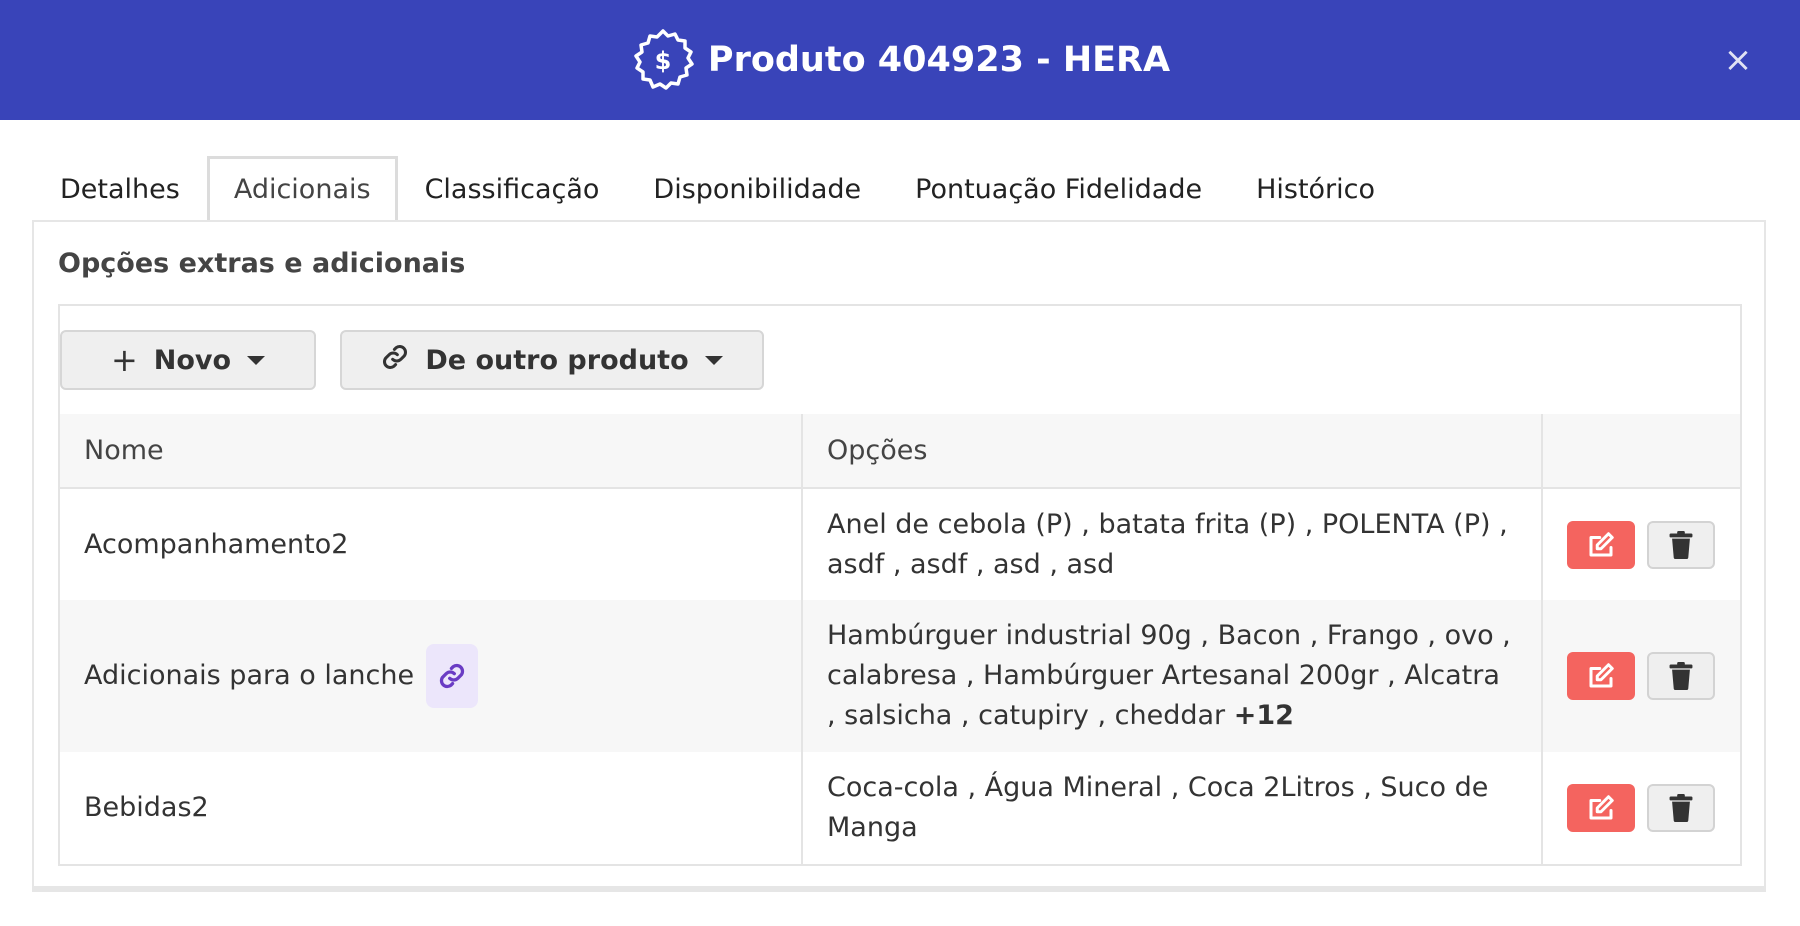  Describe the element at coordinates (939, 60) in the screenshot. I see `modal-title: Produto 404923 - HERA` at that location.